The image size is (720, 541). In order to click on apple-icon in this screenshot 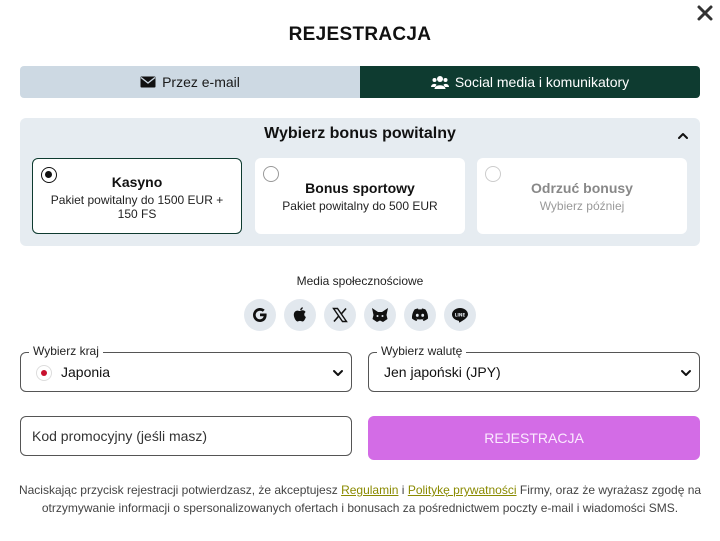, I will do `click(299, 314)`.